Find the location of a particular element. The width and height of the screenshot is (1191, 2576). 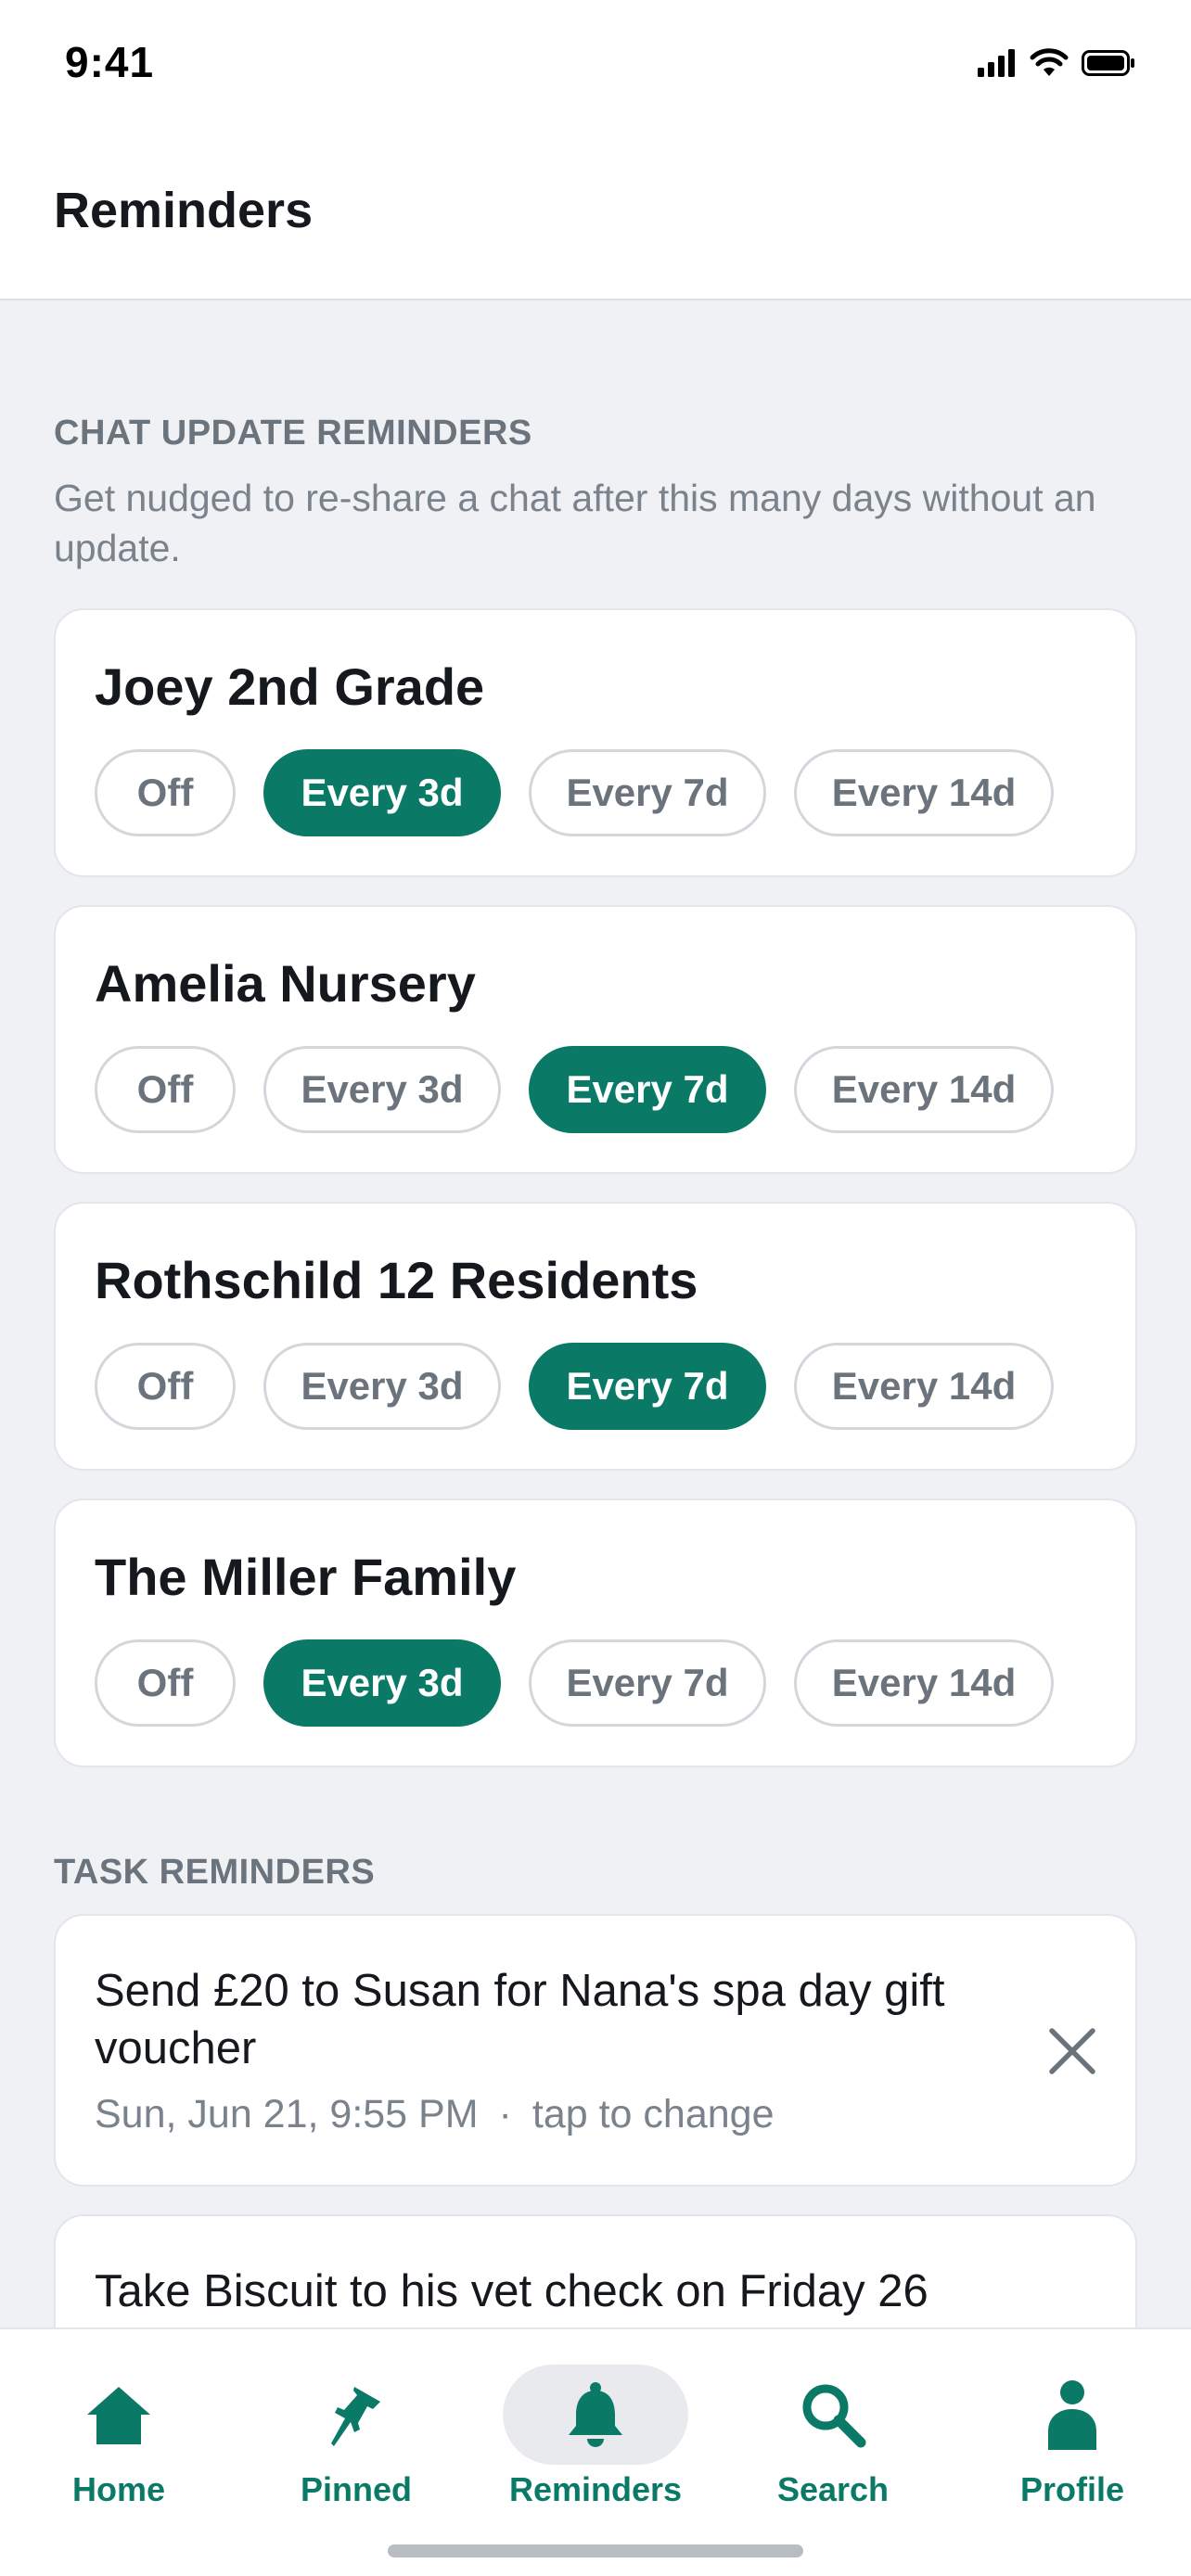

task-change-hint: tap to change is located at coordinates (653, 2114).